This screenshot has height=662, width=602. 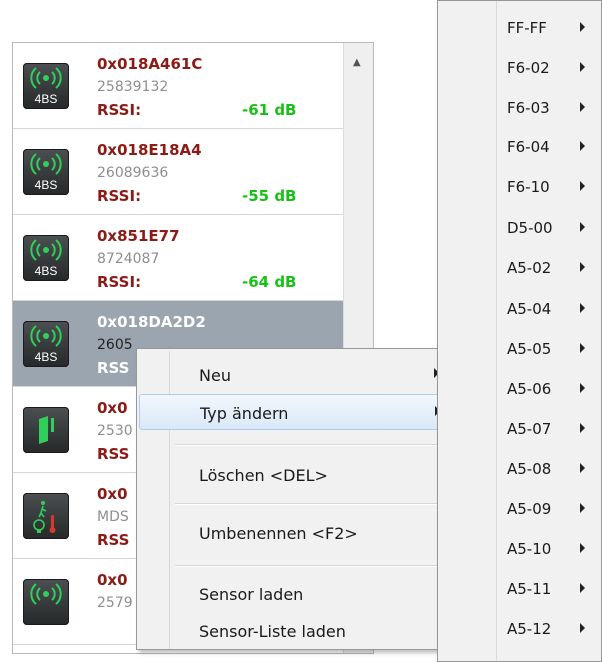 What do you see at coordinates (357, 62) in the screenshot?
I see `scroll-up-arrow-icon: ▲` at bounding box center [357, 62].